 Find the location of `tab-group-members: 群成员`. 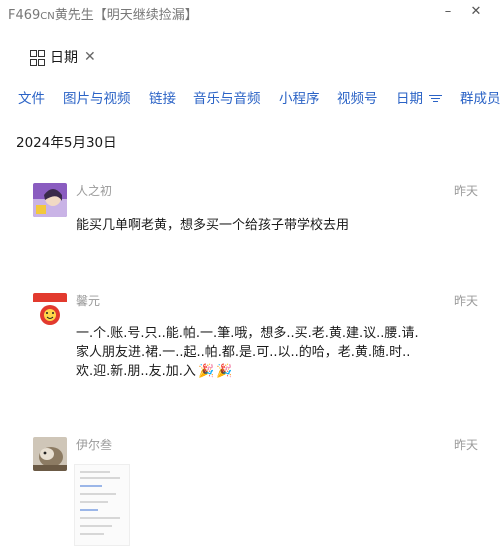

tab-group-members: 群成员 is located at coordinates (480, 99).